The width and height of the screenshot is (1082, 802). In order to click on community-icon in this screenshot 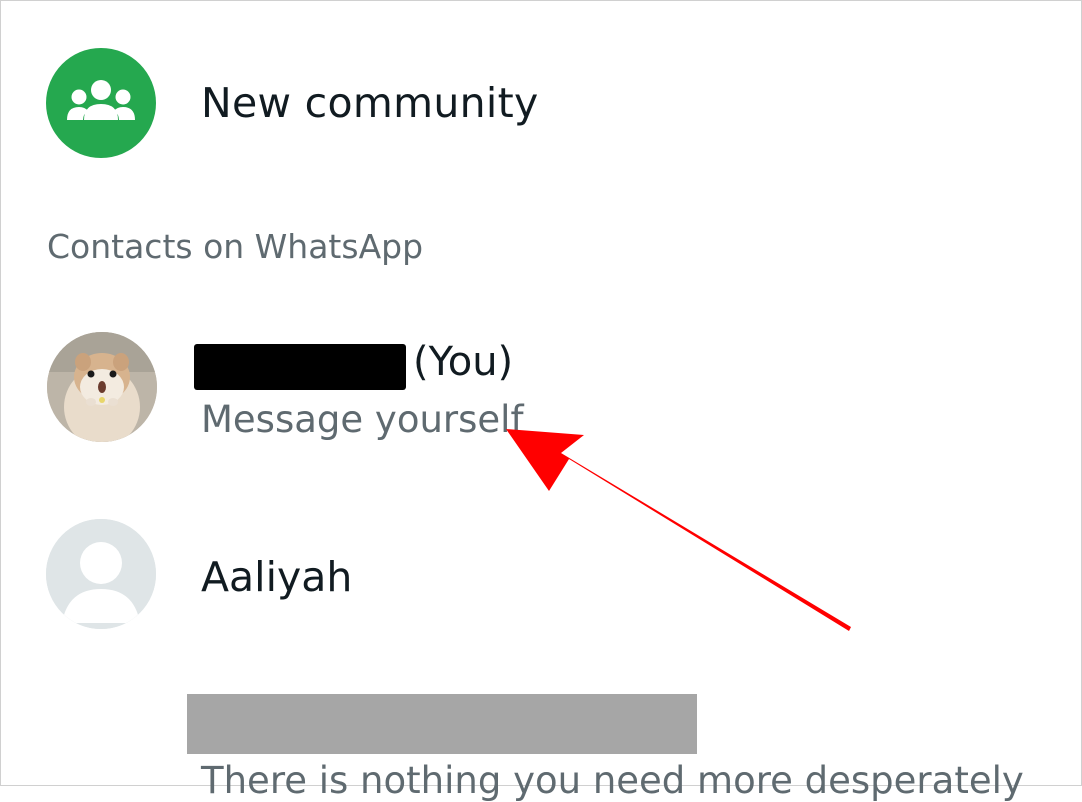, I will do `click(101, 100)`.